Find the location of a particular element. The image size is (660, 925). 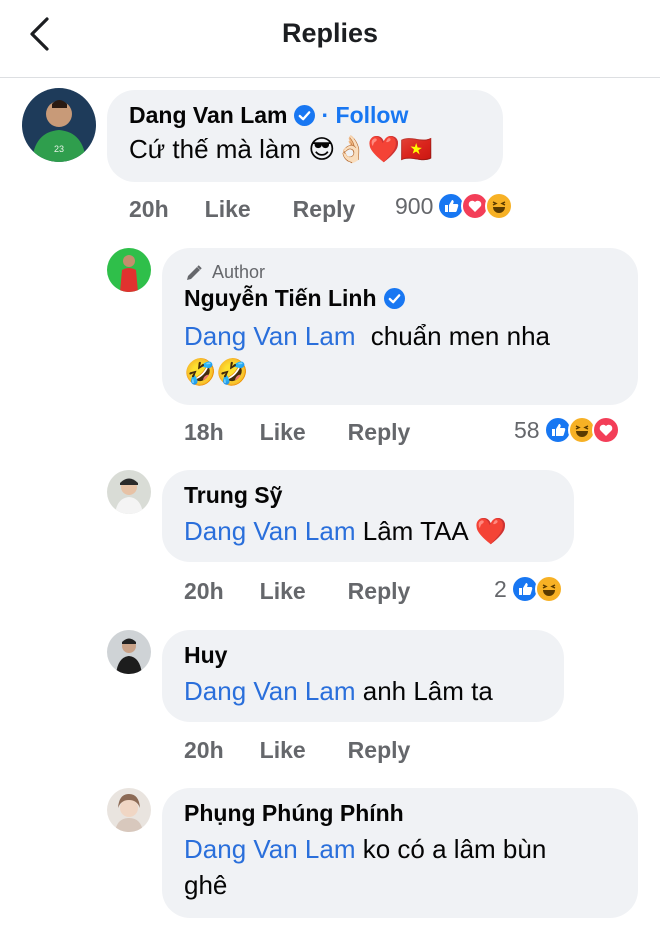

comment-text: Dang Van Lam anh Lâm ta is located at coordinates (363, 691).